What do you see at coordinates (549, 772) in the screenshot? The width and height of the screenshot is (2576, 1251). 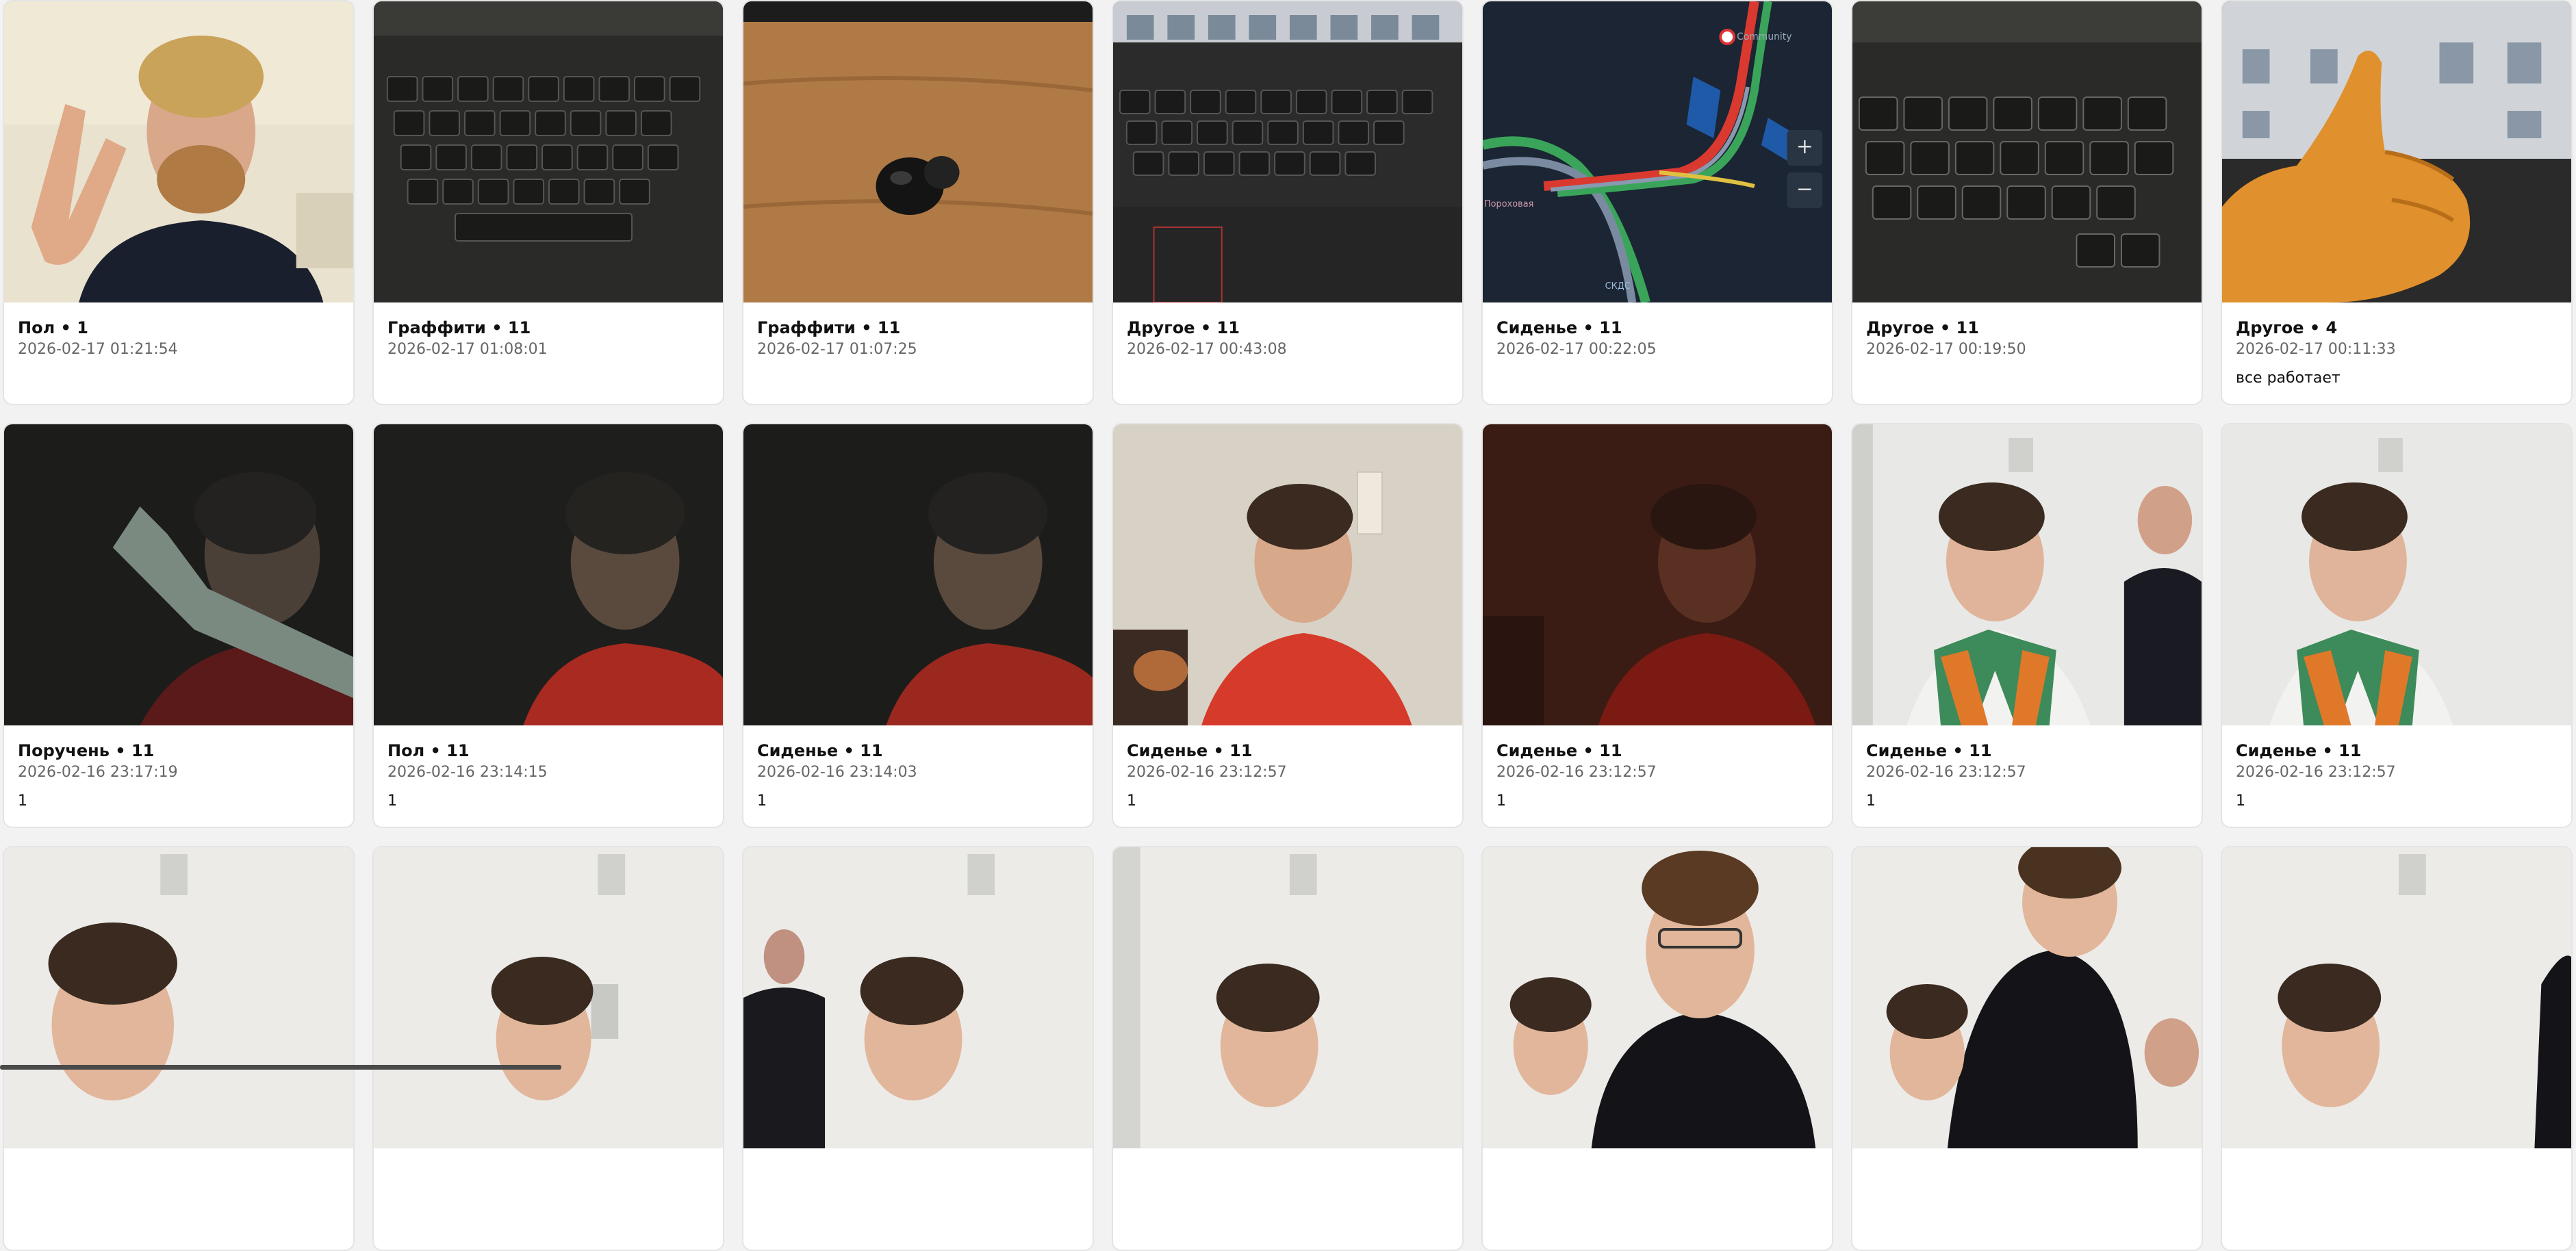 I see `card-date: 2026-02-16 23:14:15` at bounding box center [549, 772].